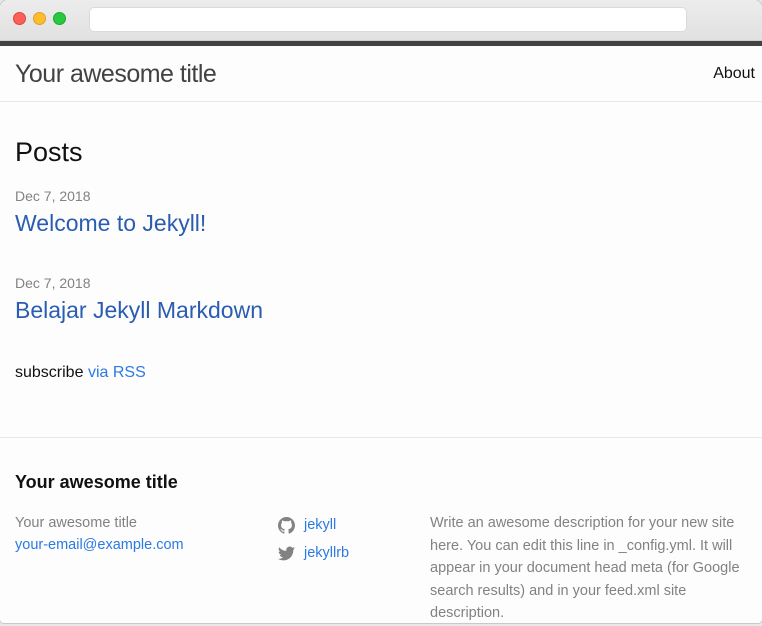  Describe the element at coordinates (59, 18) in the screenshot. I see `maximize-window-button` at that location.